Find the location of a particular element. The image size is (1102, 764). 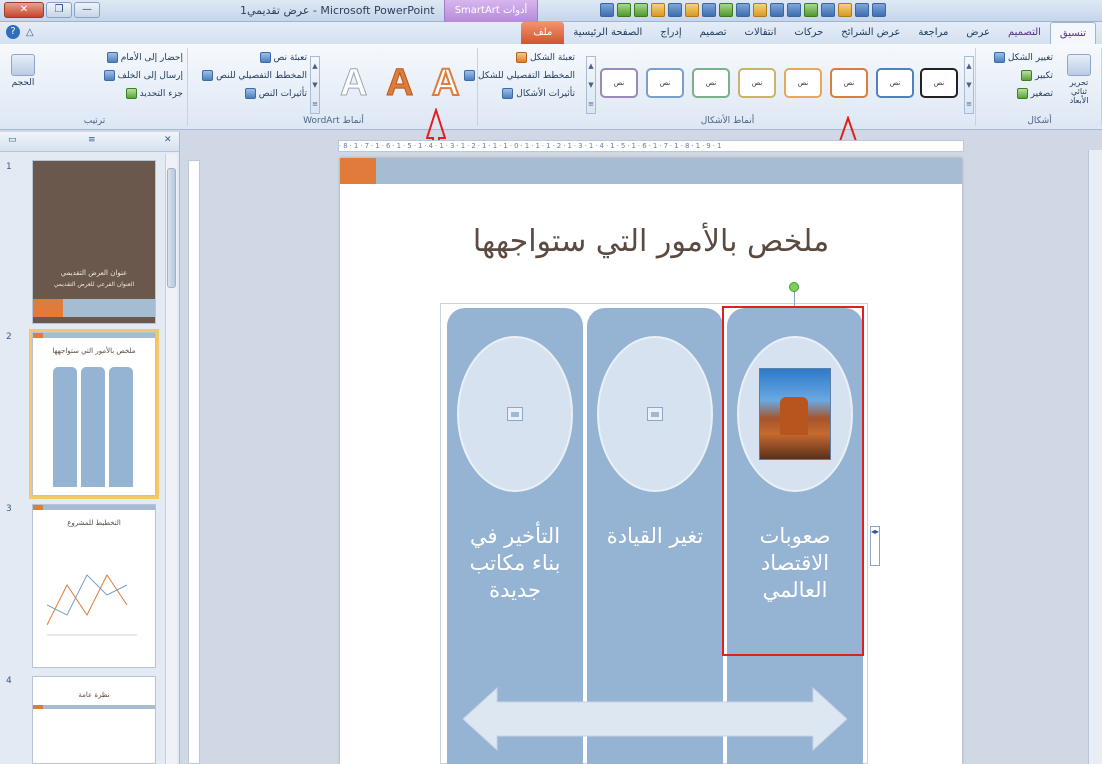

thumb3-chart is located at coordinates (92, 605).